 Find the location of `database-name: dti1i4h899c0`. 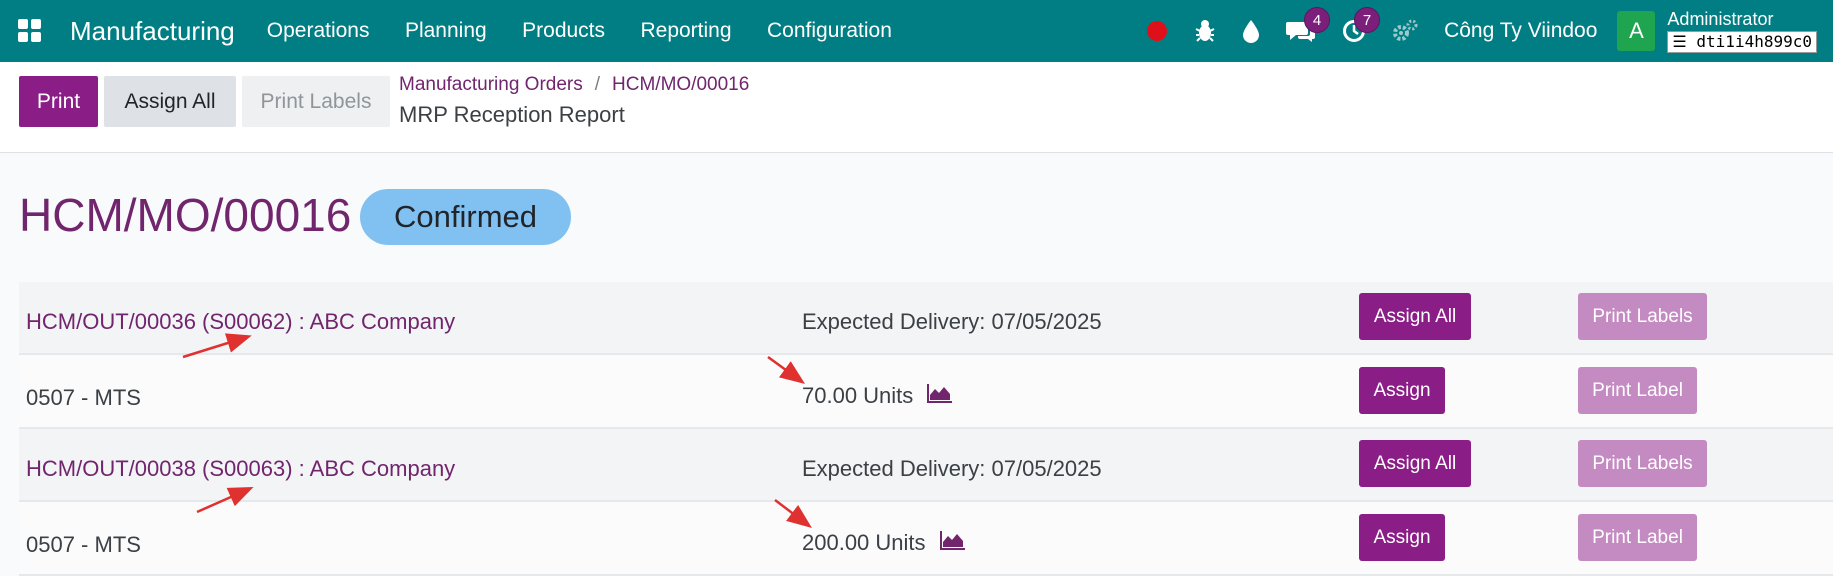

database-name: dti1i4h899c0 is located at coordinates (1754, 41).